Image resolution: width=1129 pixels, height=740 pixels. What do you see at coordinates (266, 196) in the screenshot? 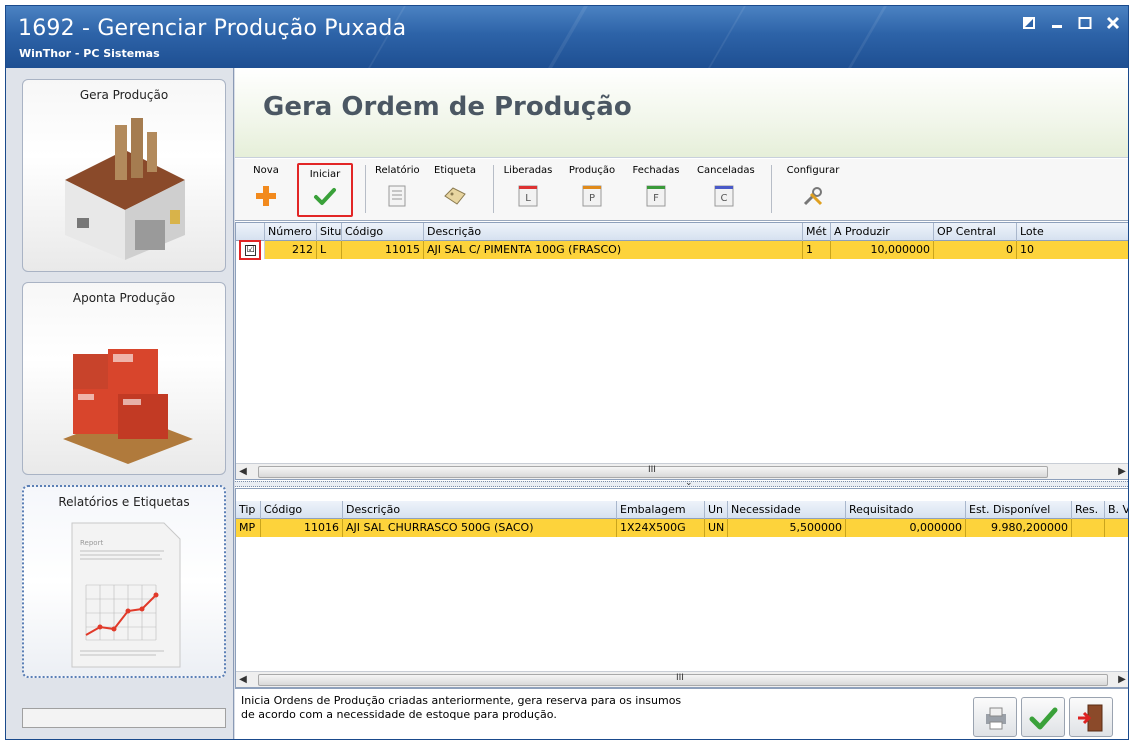
I see `plus-icon` at bounding box center [266, 196].